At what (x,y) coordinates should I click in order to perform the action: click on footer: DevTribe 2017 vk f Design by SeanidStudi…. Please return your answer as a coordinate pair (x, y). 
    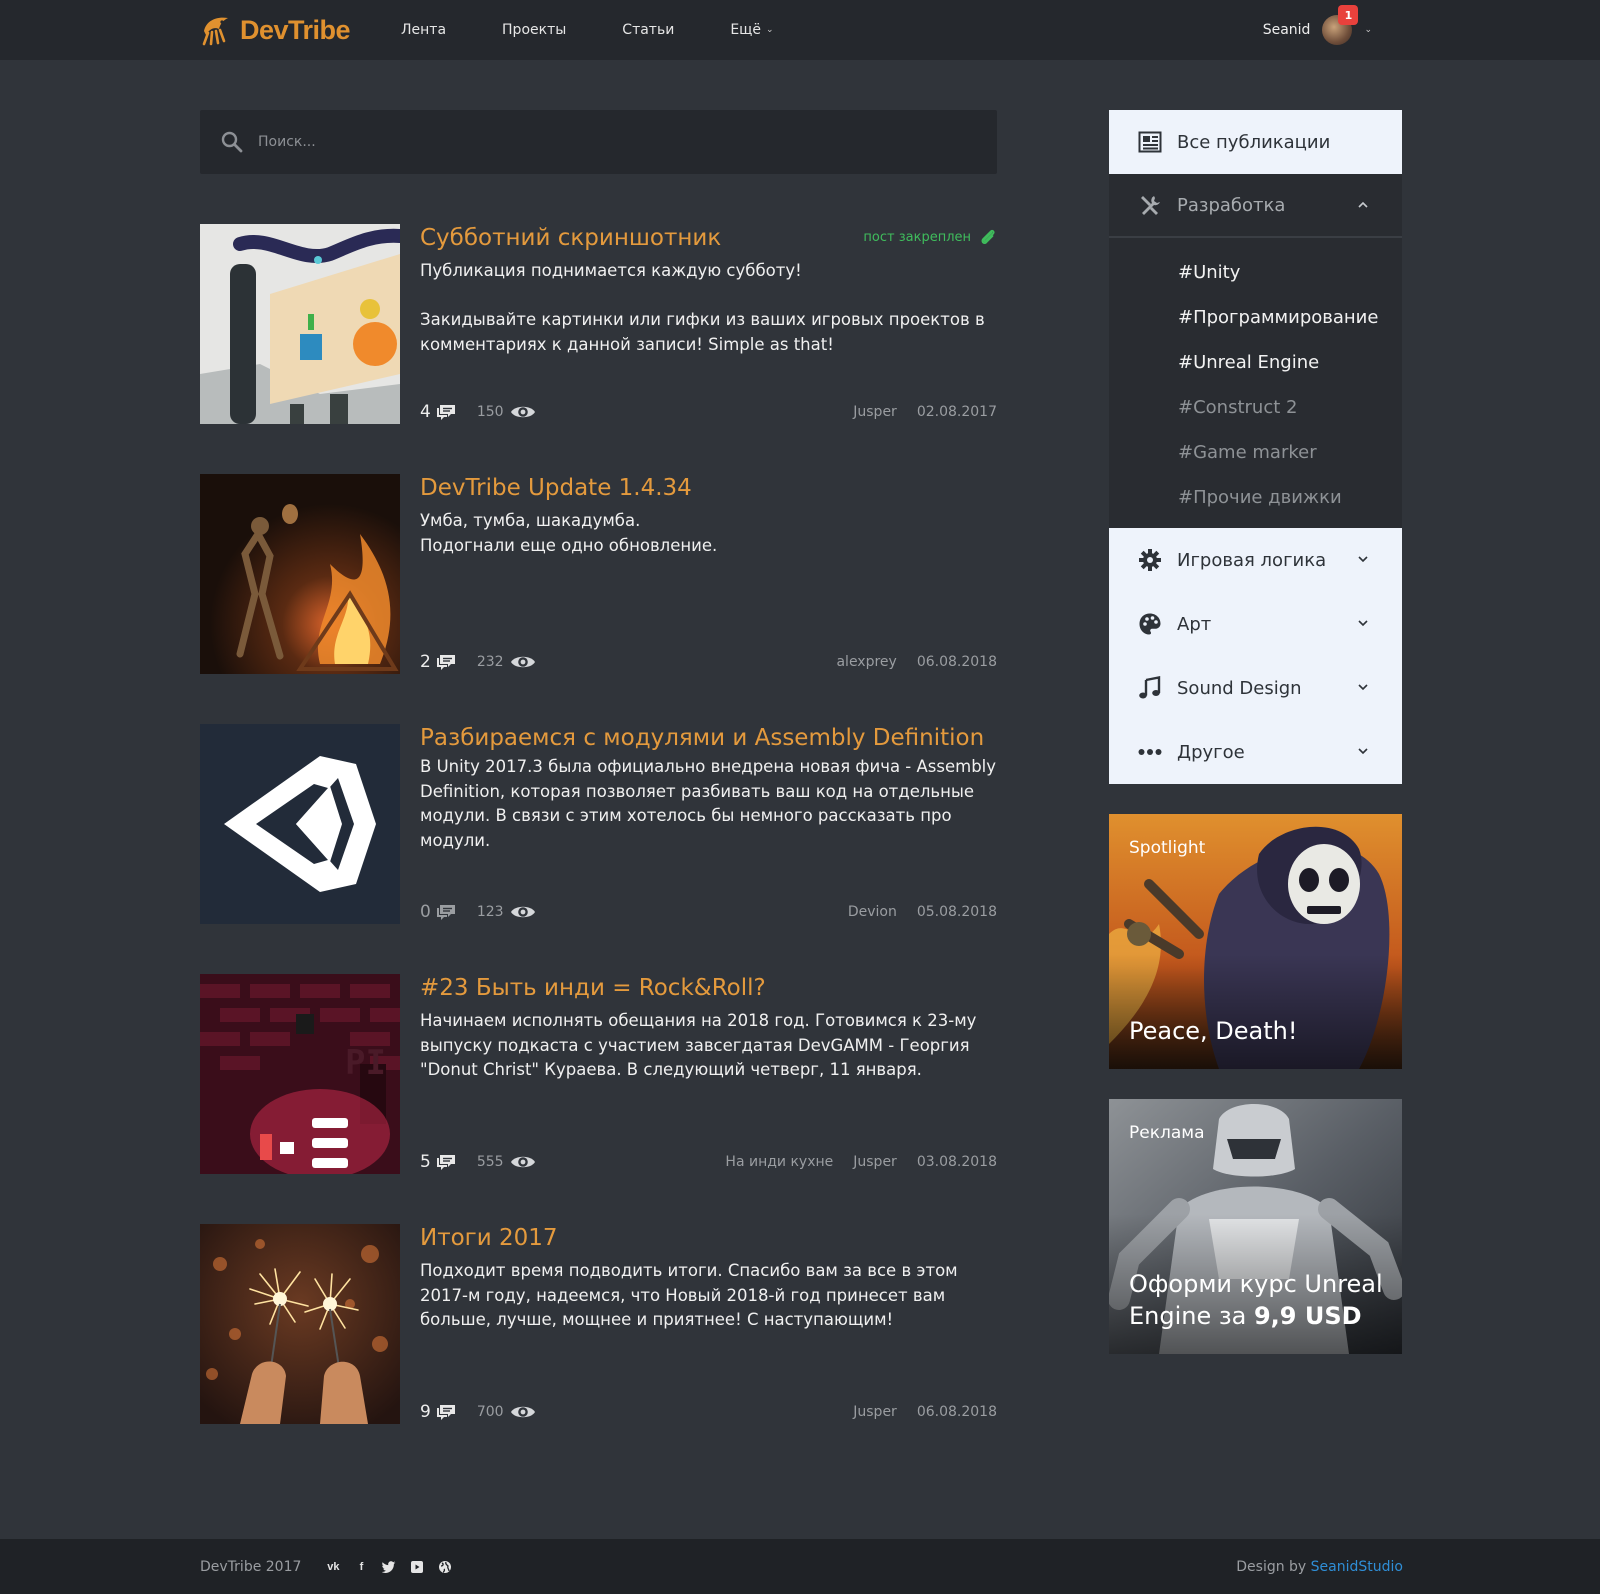
    Looking at the image, I should click on (800, 1566).